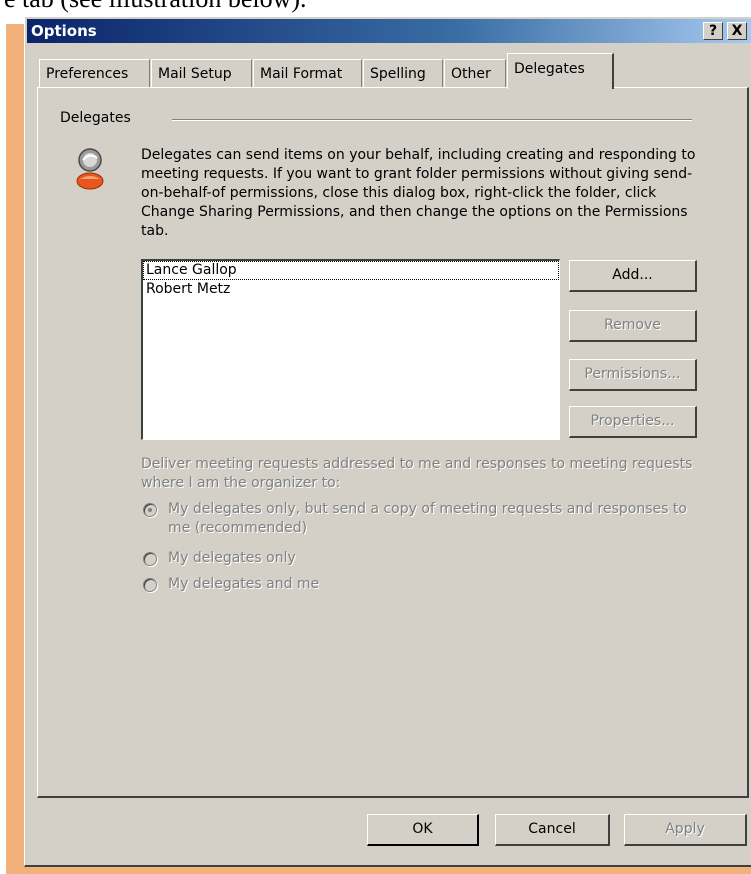  I want to click on tab-mail-format: Mail Format, so click(307, 73).